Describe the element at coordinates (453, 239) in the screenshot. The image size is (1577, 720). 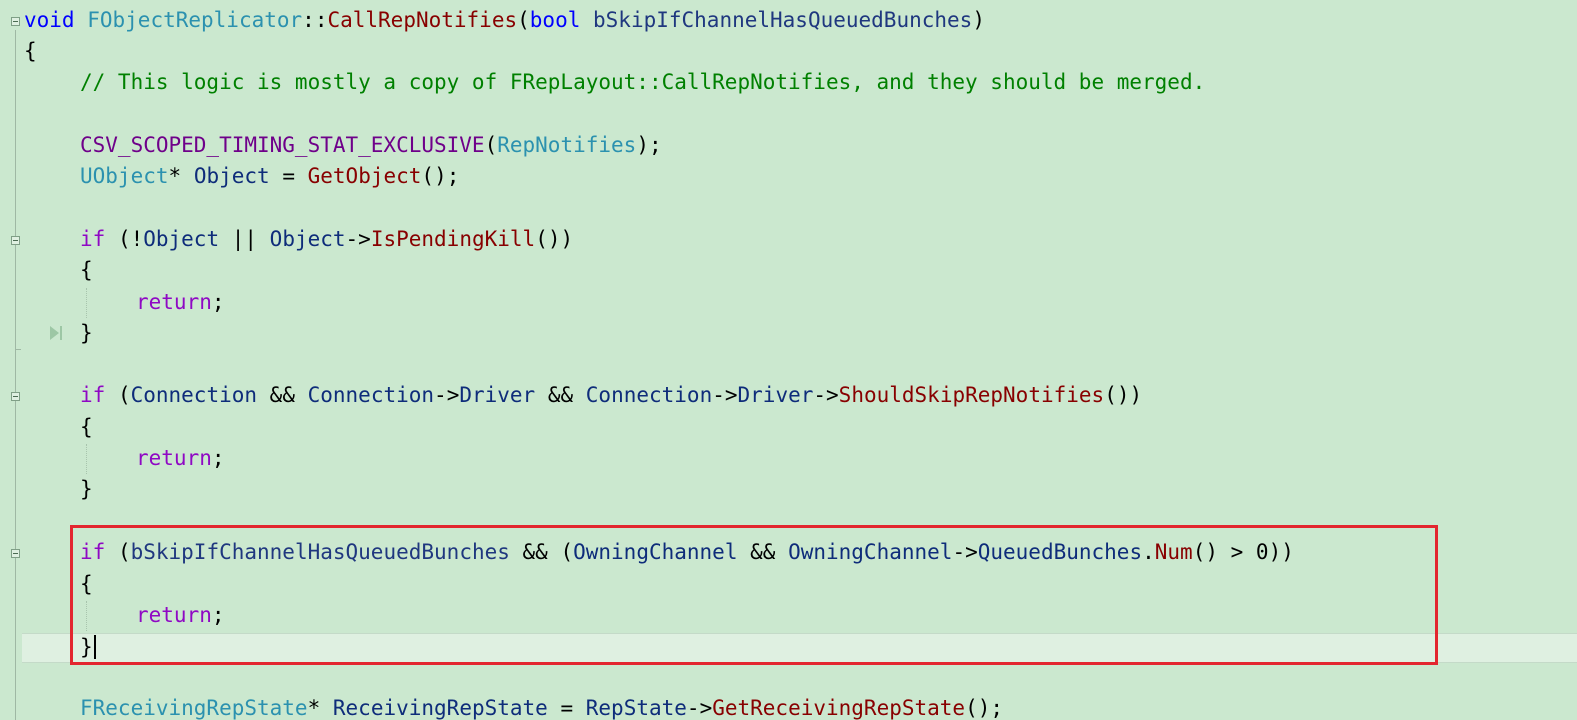
I see `token-function: IsPendingKill` at that location.